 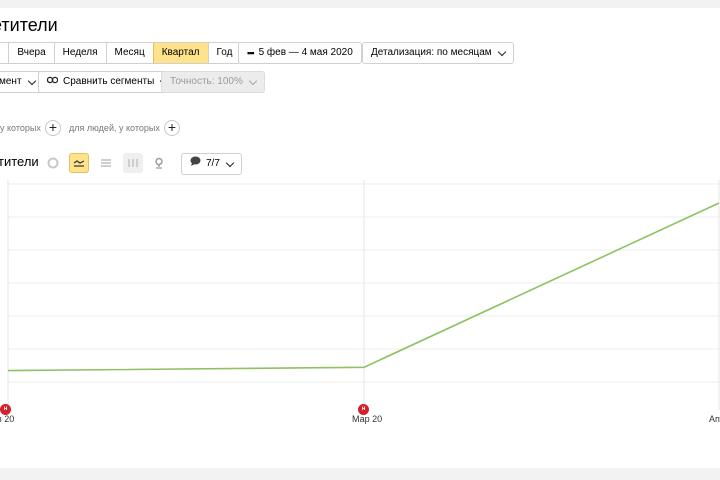 What do you see at coordinates (367, 419) in the screenshot?
I see `x-tick-label: Мар 20` at bounding box center [367, 419].